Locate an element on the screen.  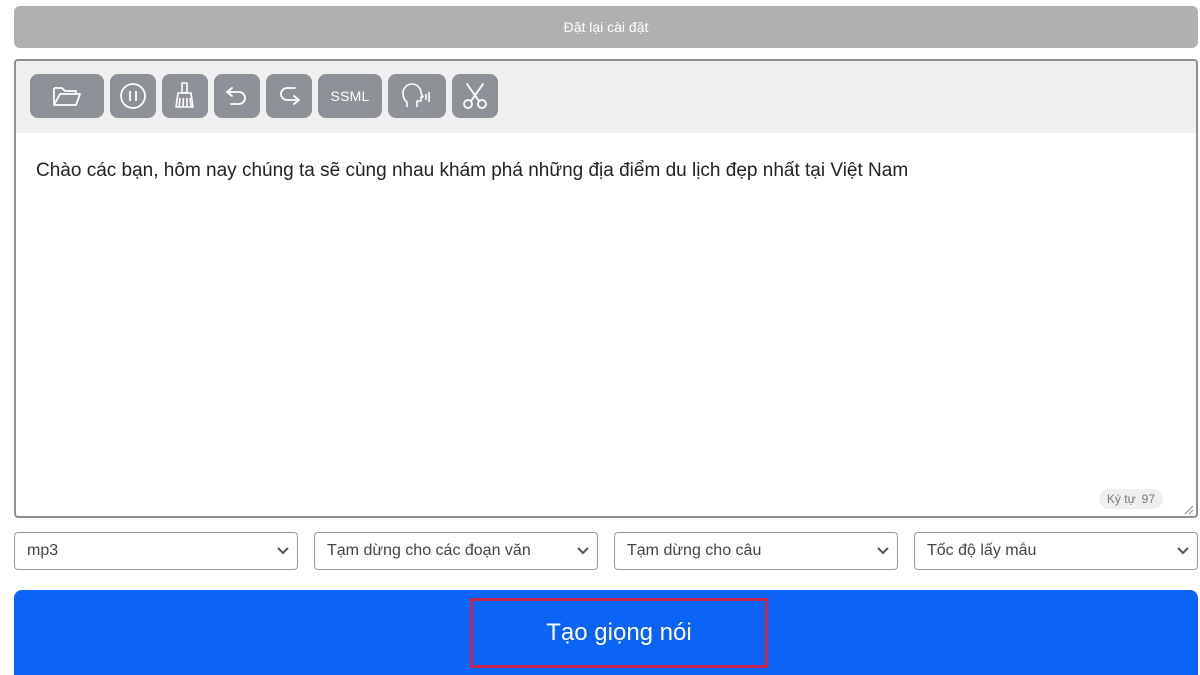
format-select: mp3 is located at coordinates (156, 551).